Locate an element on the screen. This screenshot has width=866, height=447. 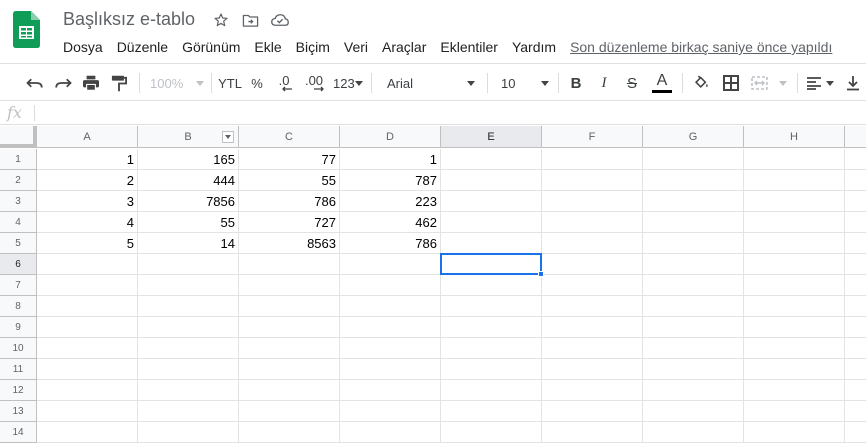
cell-a3: 3 is located at coordinates (87, 201).